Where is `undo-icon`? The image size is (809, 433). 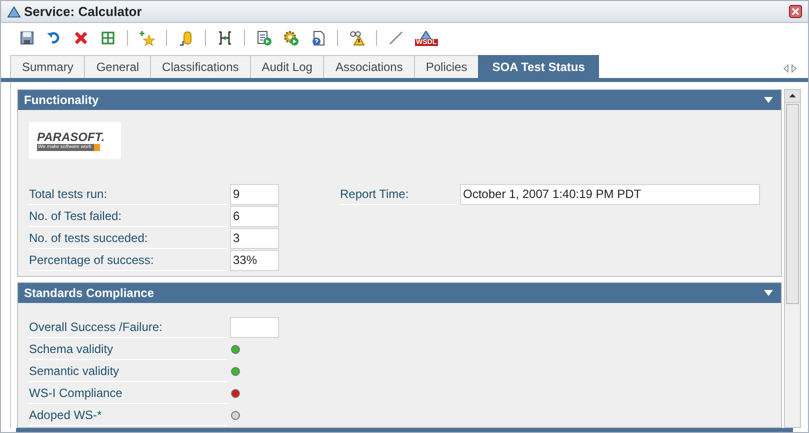 undo-icon is located at coordinates (54, 38).